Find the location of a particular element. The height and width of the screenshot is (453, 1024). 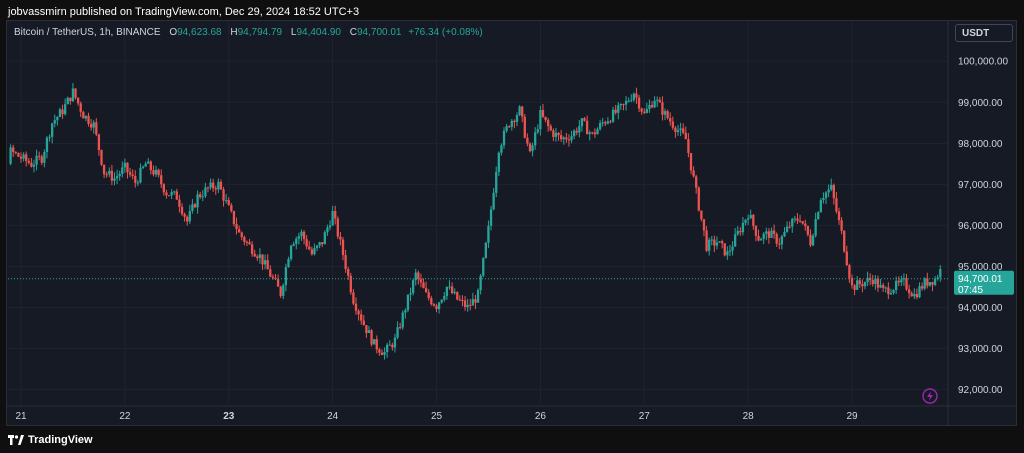

currency-button: USDT is located at coordinates (984, 33).